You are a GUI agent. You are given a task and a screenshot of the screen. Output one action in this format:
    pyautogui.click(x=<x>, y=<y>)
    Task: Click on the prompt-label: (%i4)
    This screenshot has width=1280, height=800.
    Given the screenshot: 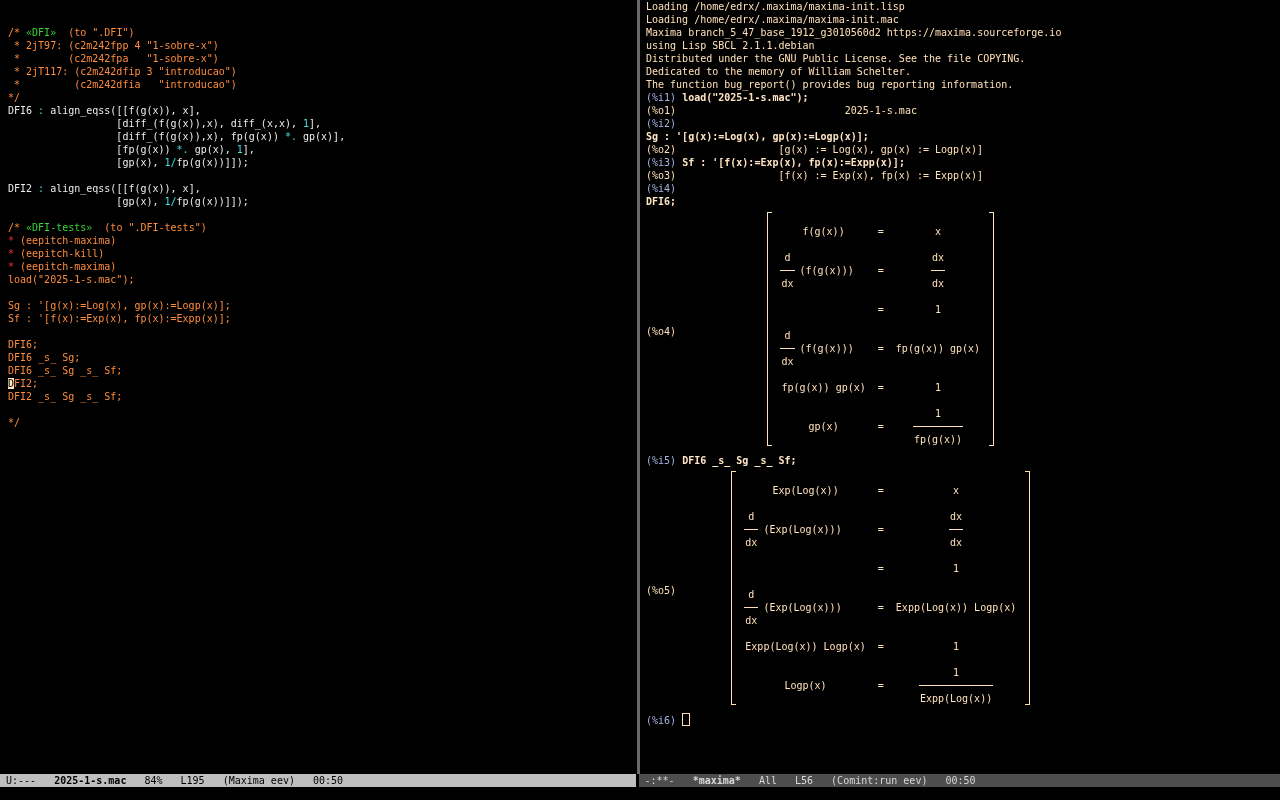 What is the action you would take?
    pyautogui.click(x=661, y=188)
    